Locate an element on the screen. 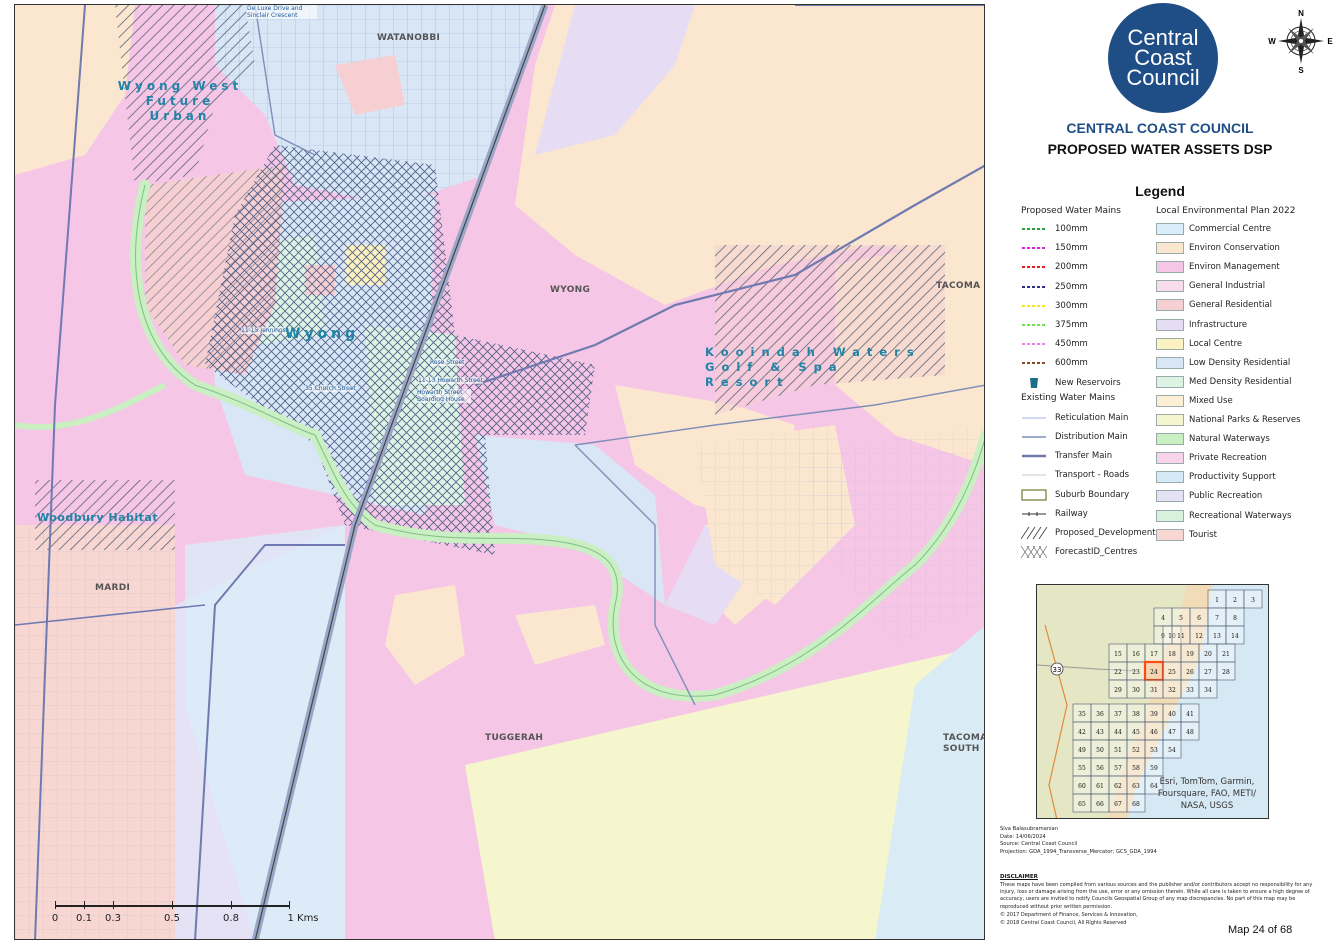  box-icon is located at coordinates (1034, 494).